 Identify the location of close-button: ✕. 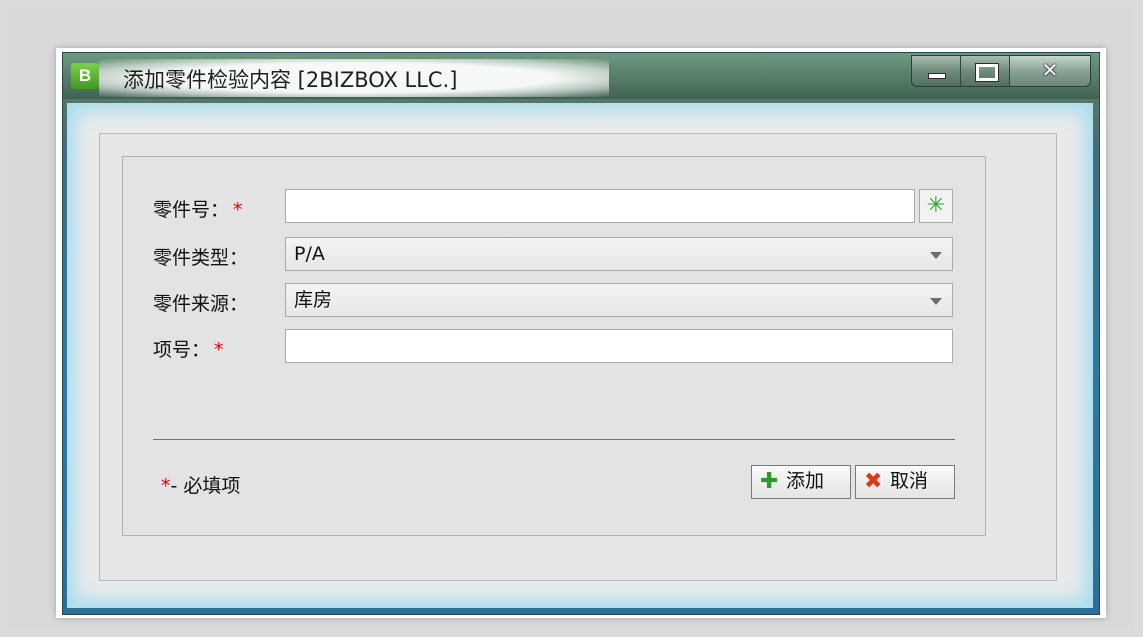
(1050, 71).